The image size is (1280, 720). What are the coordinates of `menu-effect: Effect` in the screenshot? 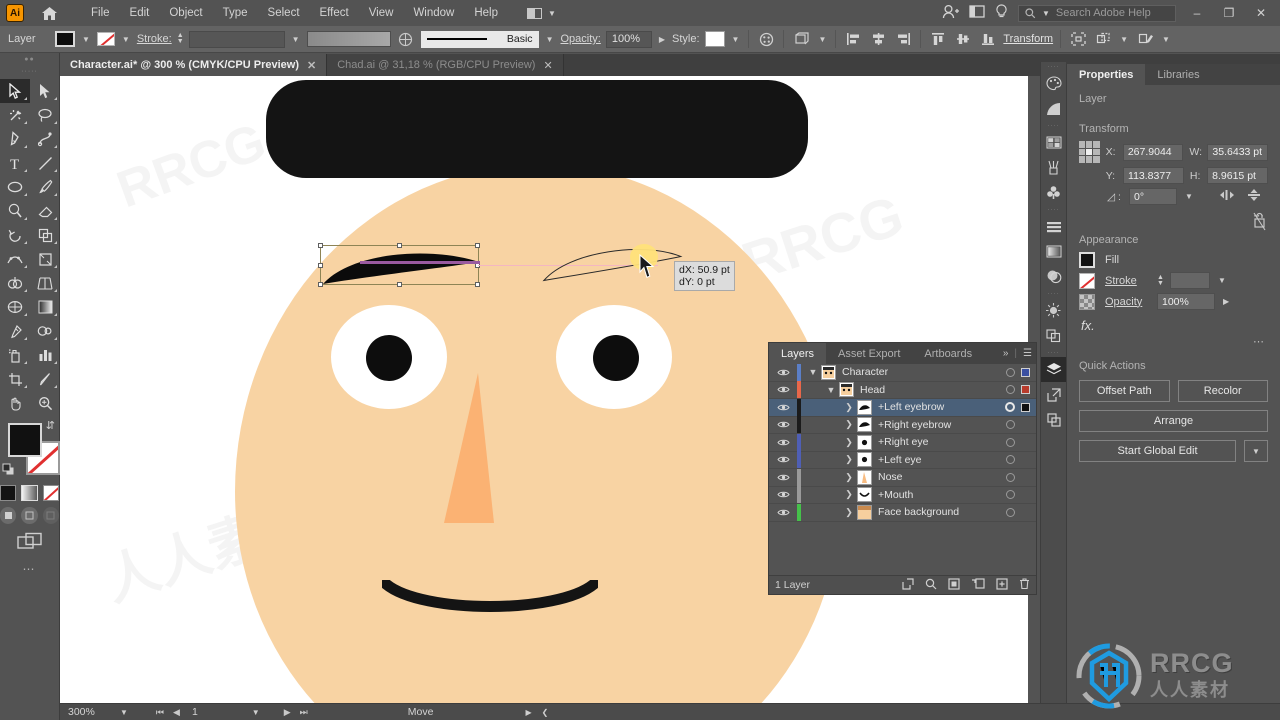 It's located at (334, 13).